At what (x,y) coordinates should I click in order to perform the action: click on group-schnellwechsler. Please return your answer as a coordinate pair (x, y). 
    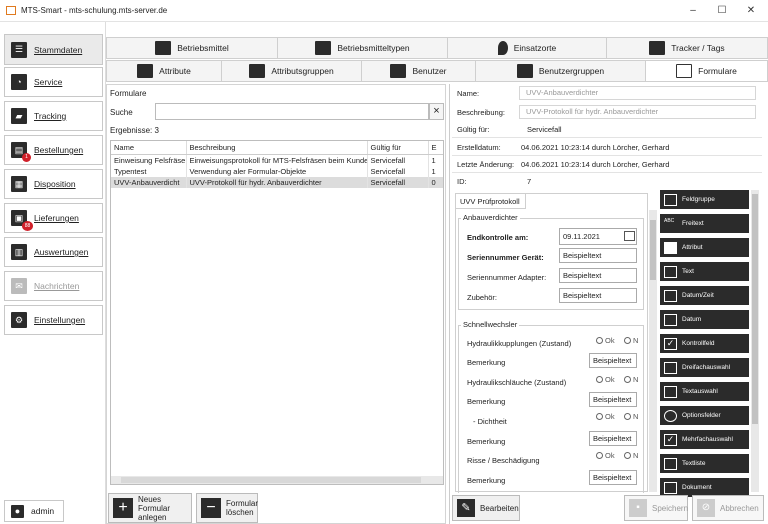
    Looking at the image, I should click on (551, 409).